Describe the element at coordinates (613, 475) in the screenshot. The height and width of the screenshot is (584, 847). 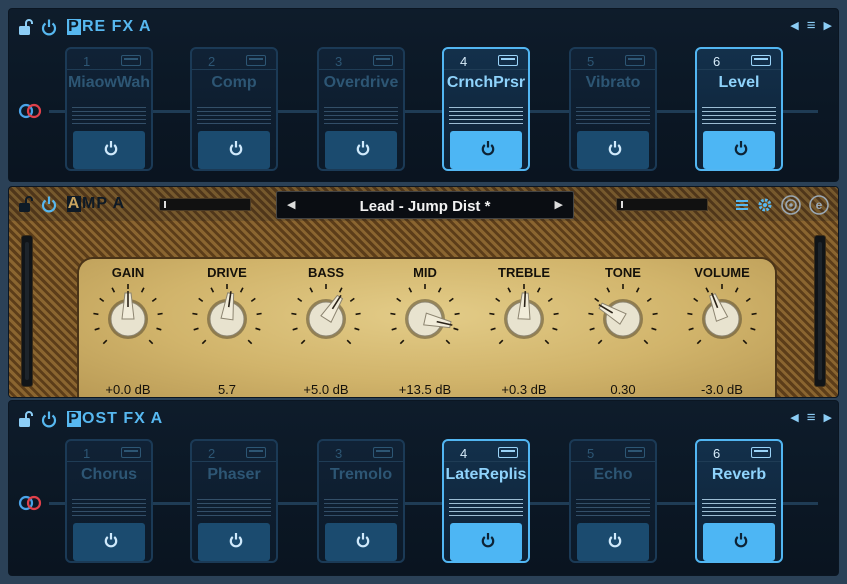
I see `pedal-name: Echo` at that location.